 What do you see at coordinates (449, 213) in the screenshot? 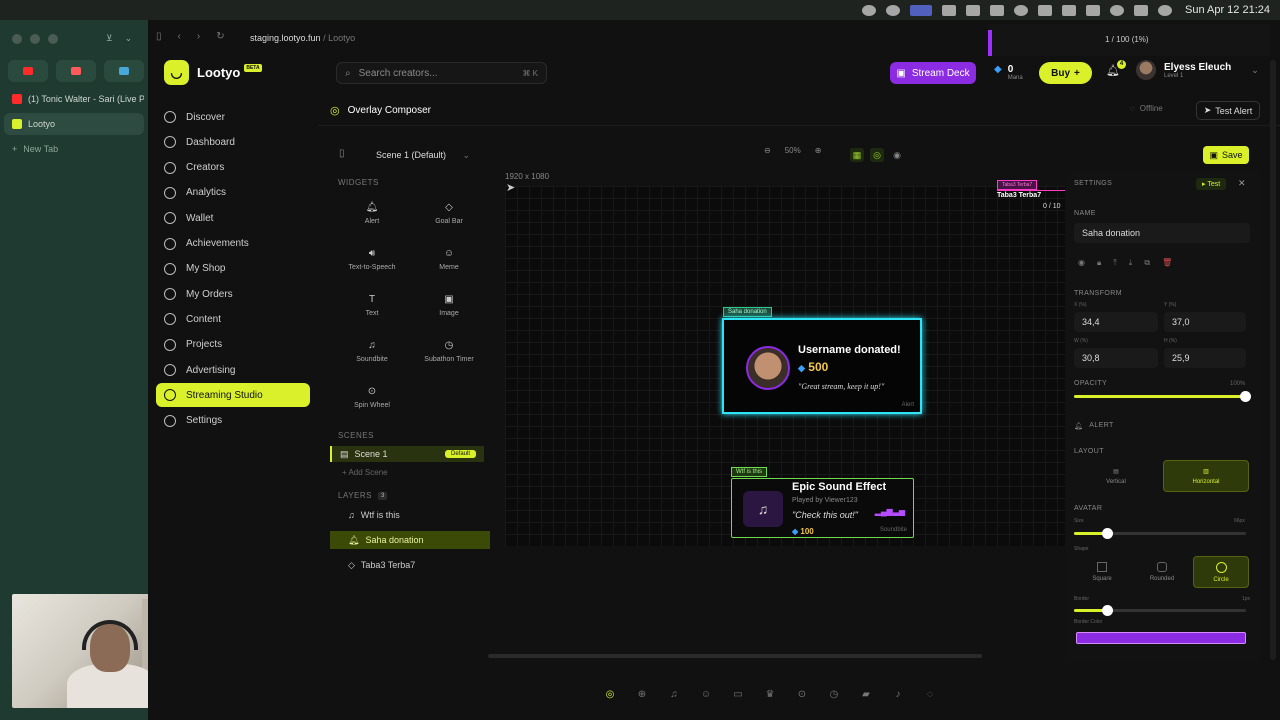
I see `widget-goal-bar: ◇ Goal Bar` at bounding box center [449, 213].